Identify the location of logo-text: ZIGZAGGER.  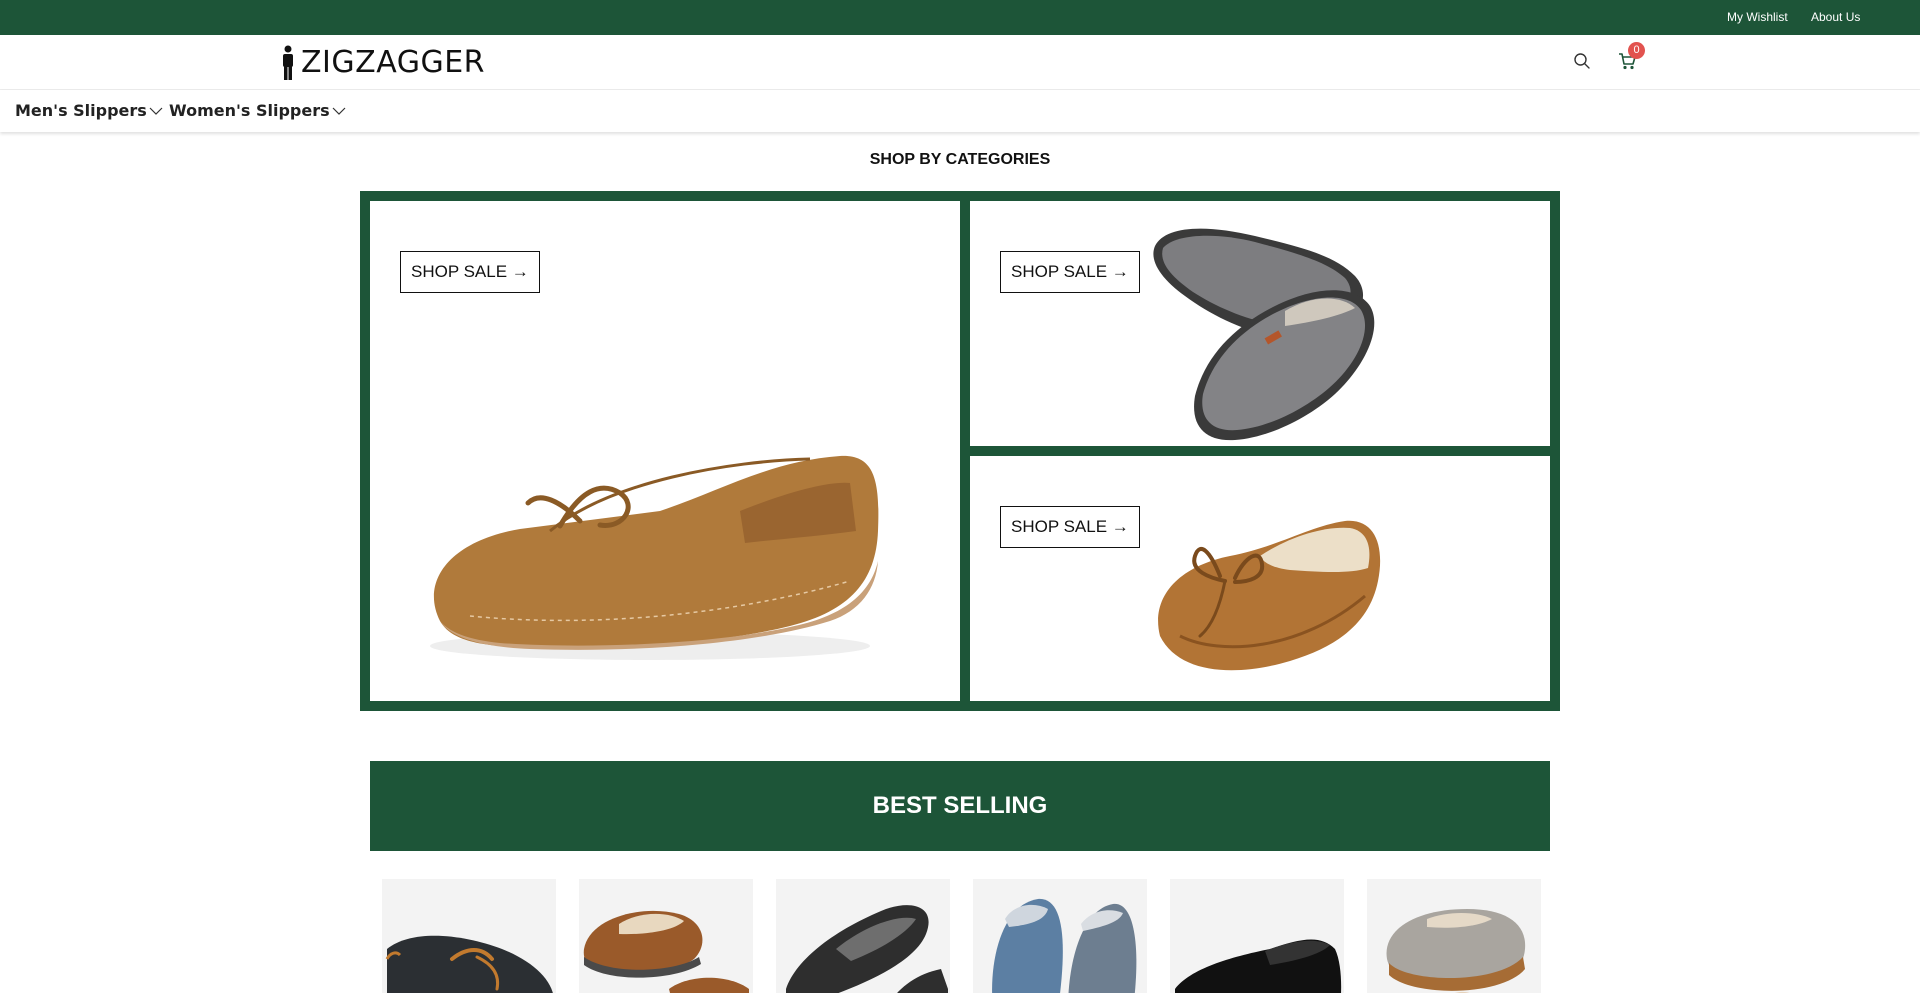
(393, 62).